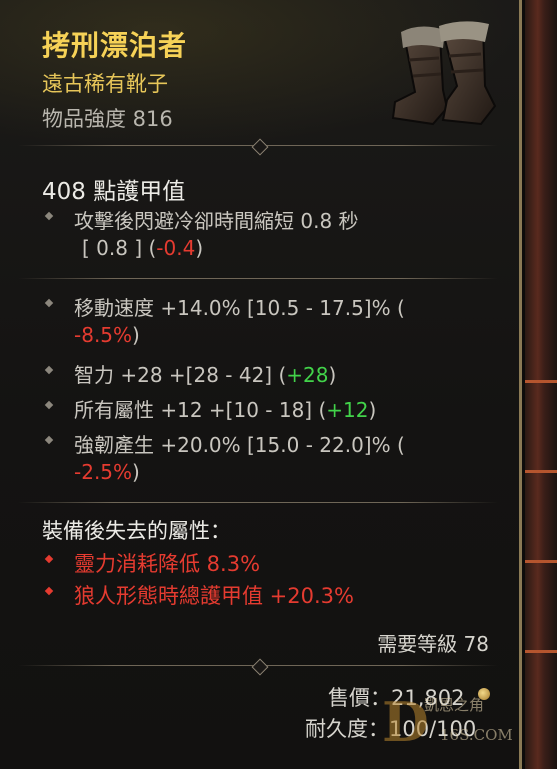 The width and height of the screenshot is (557, 769). What do you see at coordinates (119, 248) in the screenshot?
I see `implicit-range: [ 0.8 ] (` at bounding box center [119, 248].